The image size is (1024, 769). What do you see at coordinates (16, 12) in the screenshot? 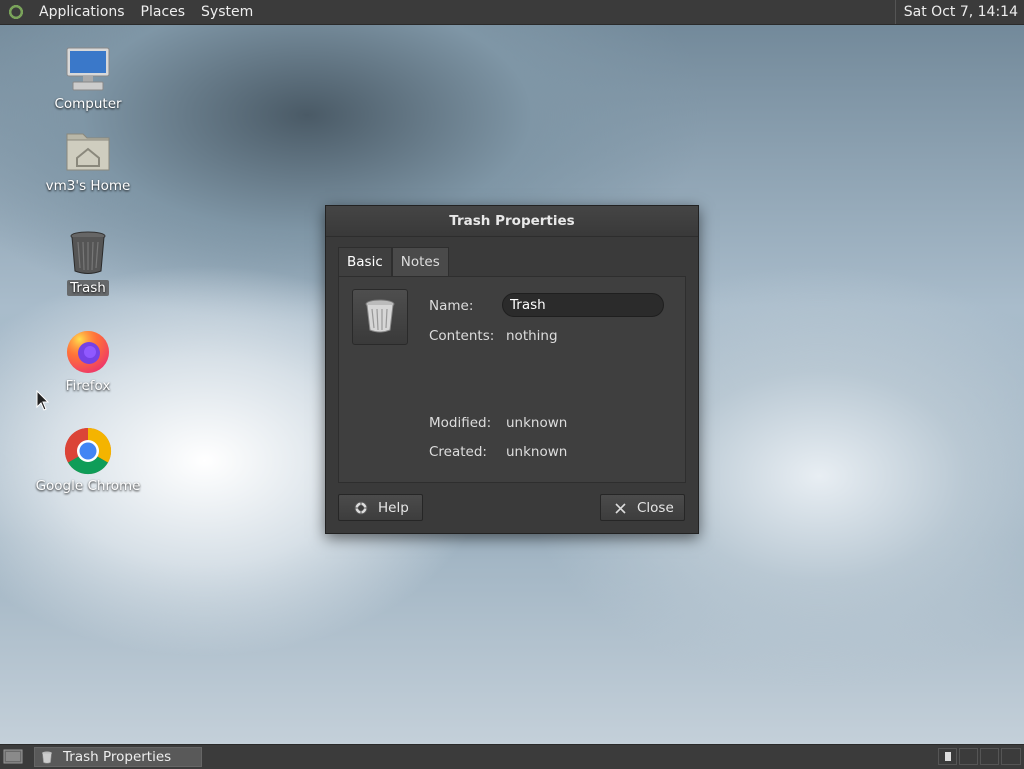
I see `distro-logo-icon` at bounding box center [16, 12].